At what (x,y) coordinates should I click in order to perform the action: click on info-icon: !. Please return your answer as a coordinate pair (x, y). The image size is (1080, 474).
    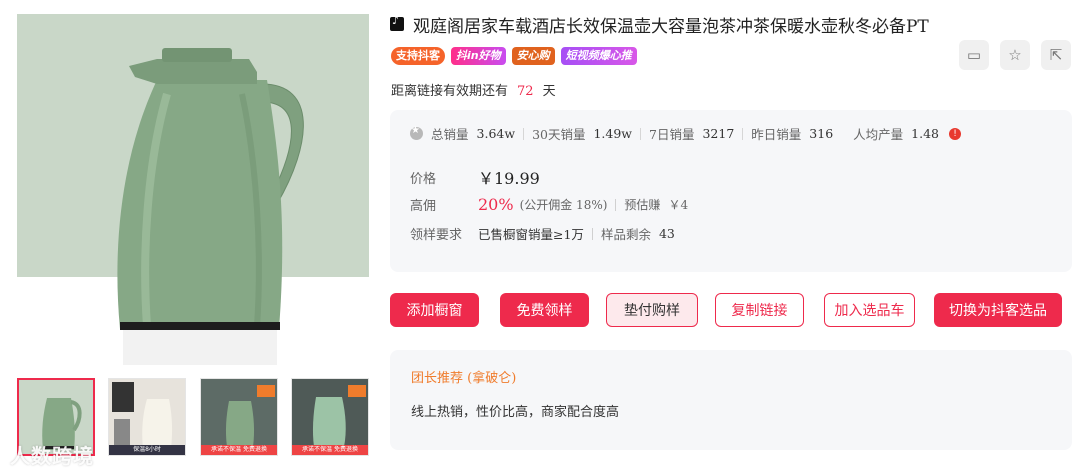
    Looking at the image, I should click on (955, 133).